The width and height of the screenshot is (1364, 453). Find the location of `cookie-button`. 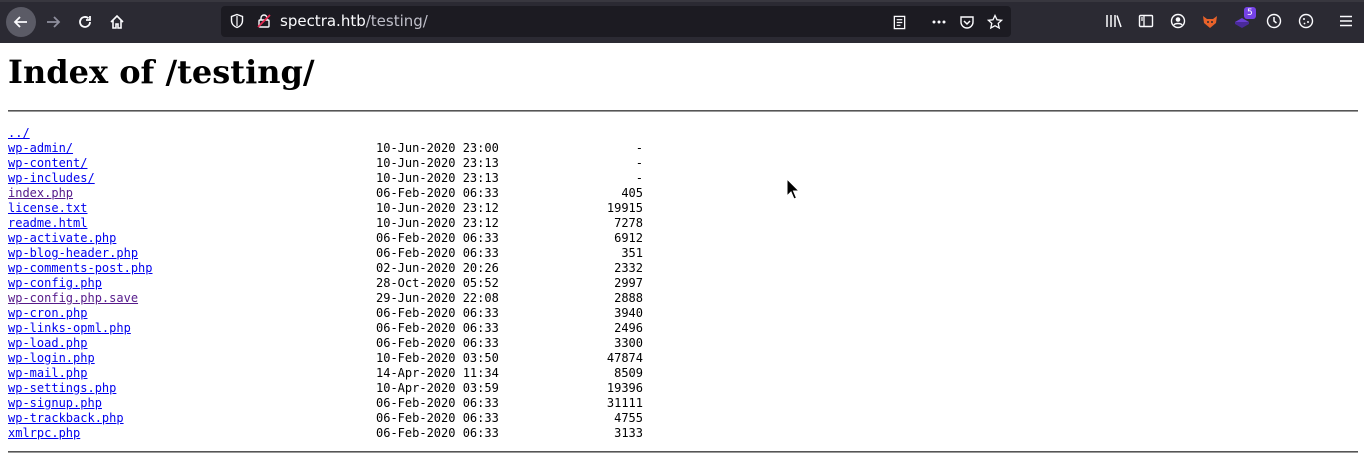

cookie-button is located at coordinates (1306, 21).